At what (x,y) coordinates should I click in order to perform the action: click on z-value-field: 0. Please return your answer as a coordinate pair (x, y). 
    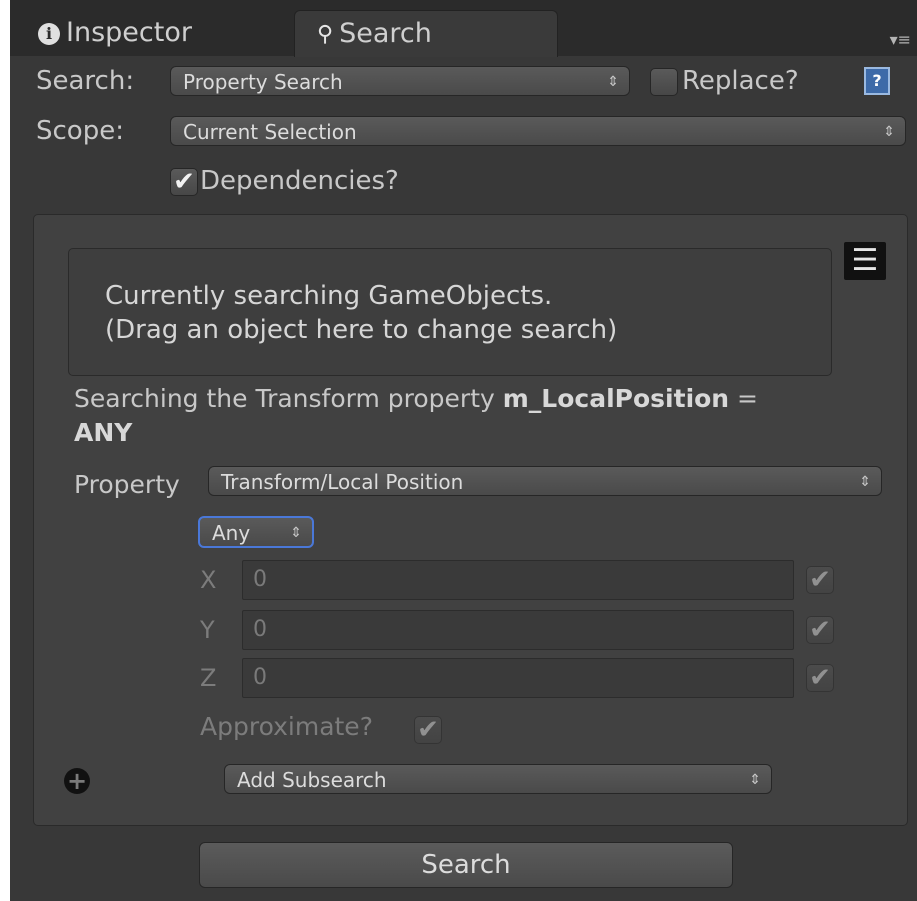
    Looking at the image, I should click on (518, 678).